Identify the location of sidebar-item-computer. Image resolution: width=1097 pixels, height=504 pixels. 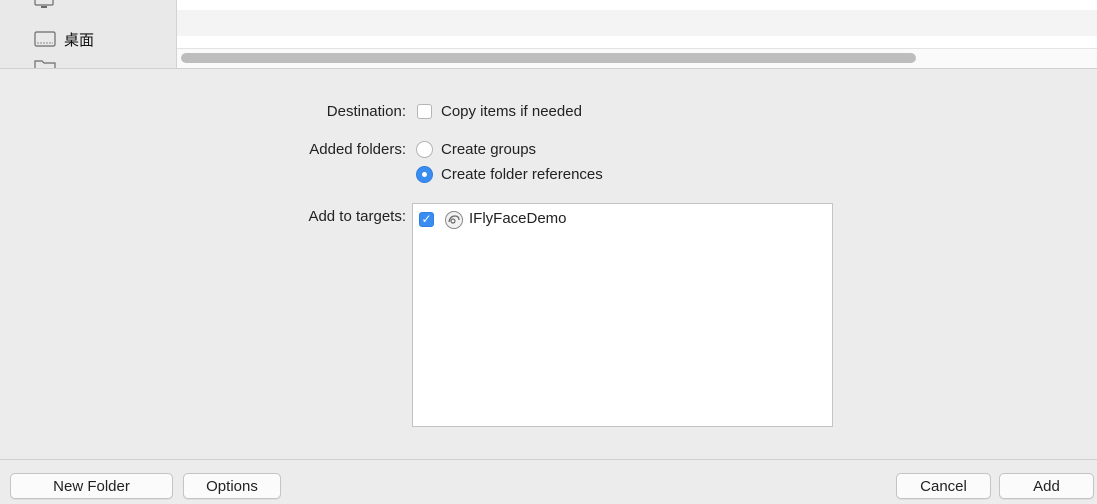
(48, 6).